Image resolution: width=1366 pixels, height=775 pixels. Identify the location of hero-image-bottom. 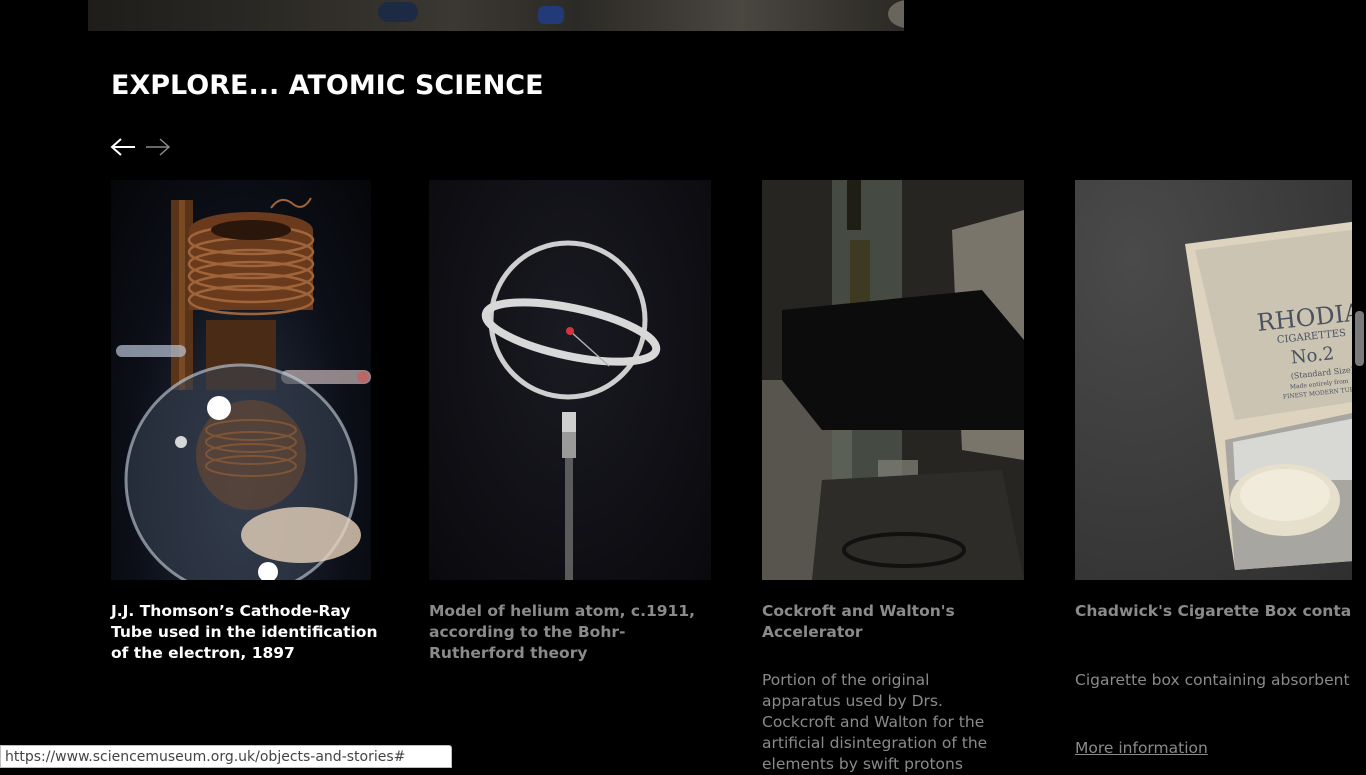
(496, 15).